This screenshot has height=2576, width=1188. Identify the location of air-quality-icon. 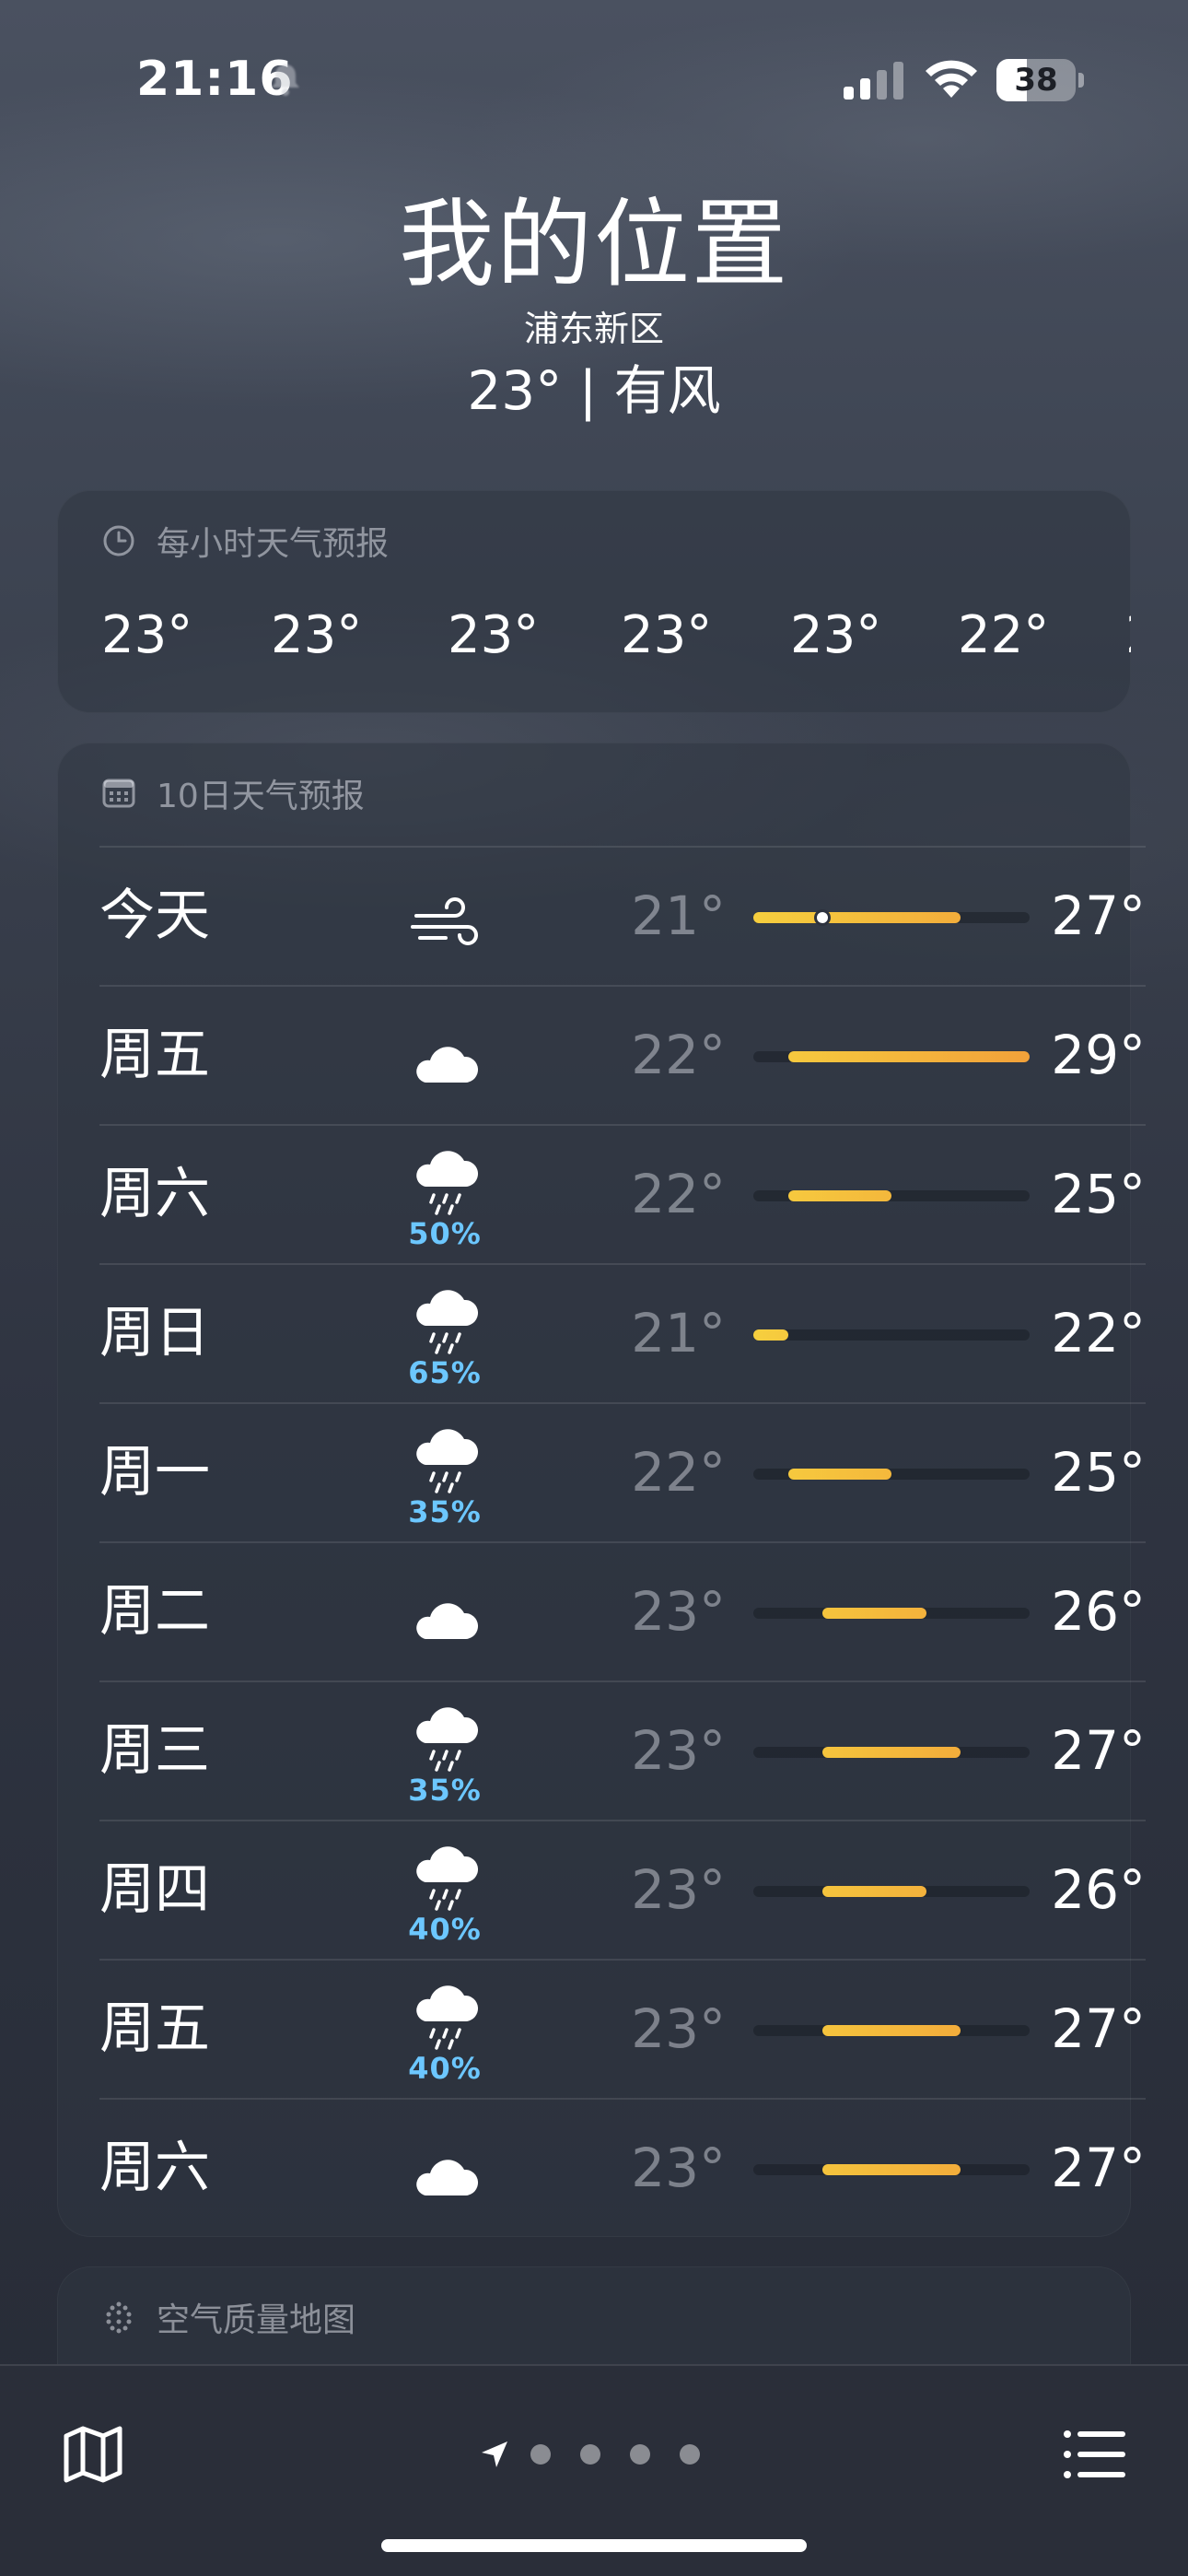
(119, 2317).